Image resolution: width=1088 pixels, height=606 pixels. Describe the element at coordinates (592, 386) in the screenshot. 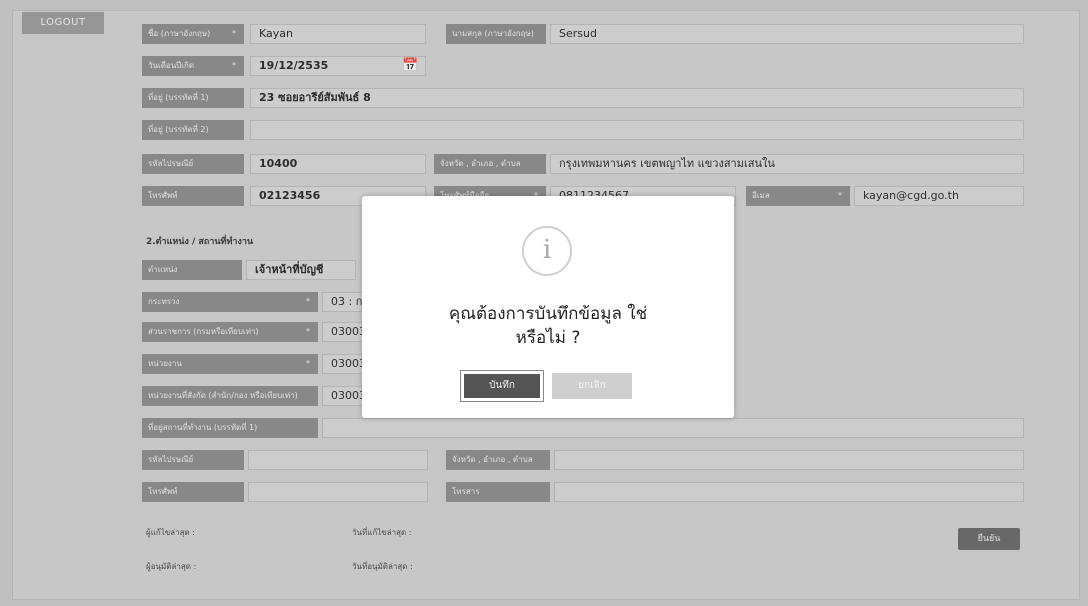

I see `cancel-button: ยกเลิก` at that location.